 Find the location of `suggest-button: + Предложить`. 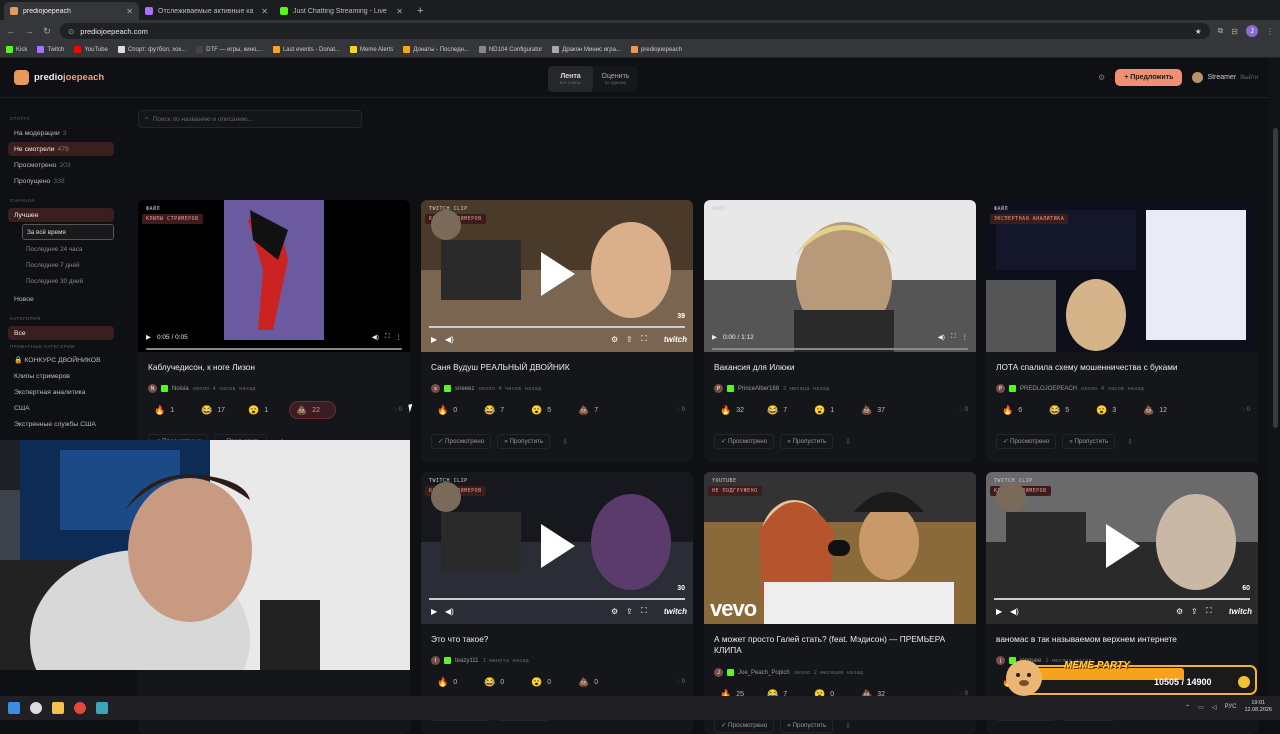

suggest-button: + Предложить is located at coordinates (1149, 77).